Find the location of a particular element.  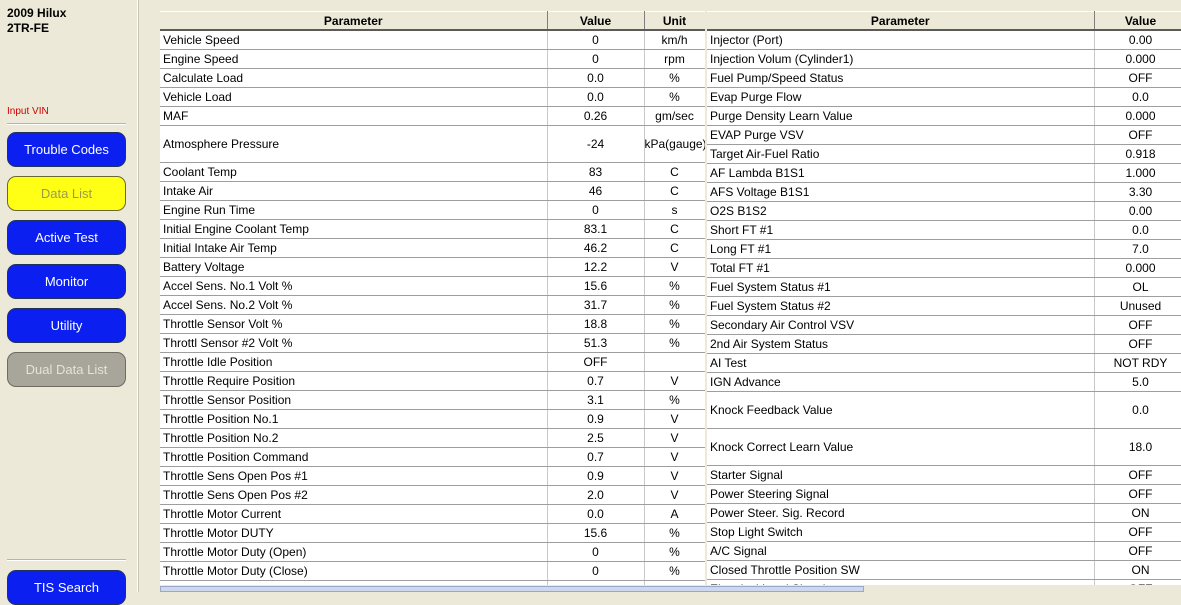

table-row: Initial Intake Air Temp 46.2 C is located at coordinates (433, 248).